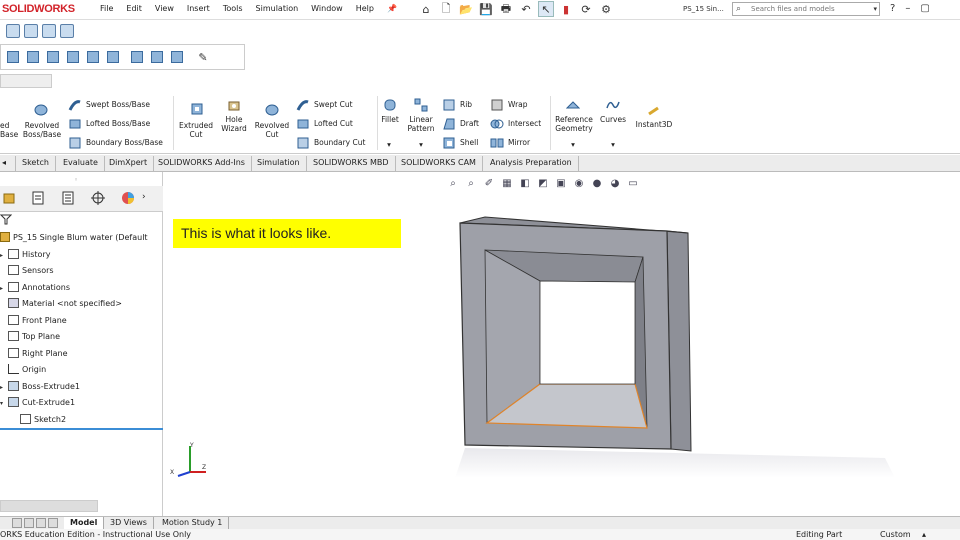 The image size is (960, 540). What do you see at coordinates (519, 143) in the screenshot?
I see `mirror-button: Mirror` at bounding box center [519, 143].